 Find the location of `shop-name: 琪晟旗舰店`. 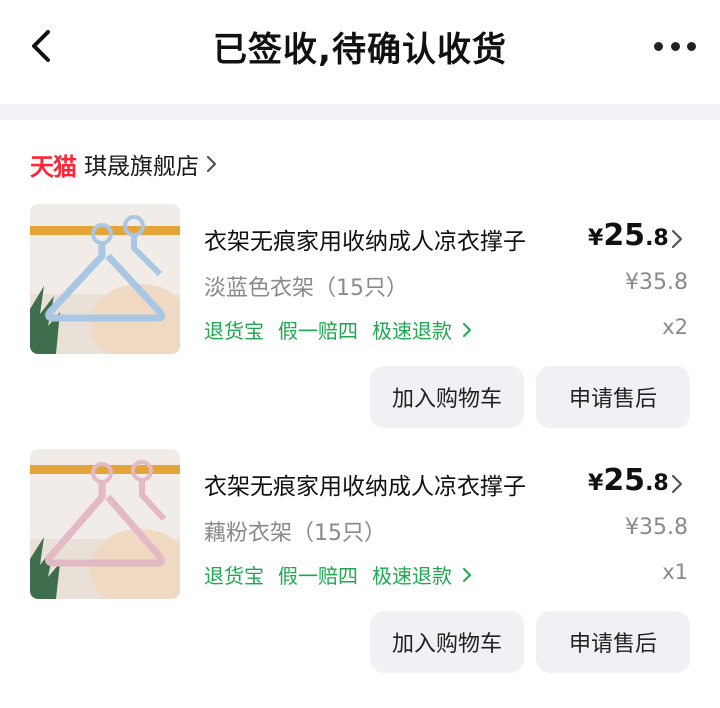

shop-name: 琪晟旗舰店 is located at coordinates (141, 167).